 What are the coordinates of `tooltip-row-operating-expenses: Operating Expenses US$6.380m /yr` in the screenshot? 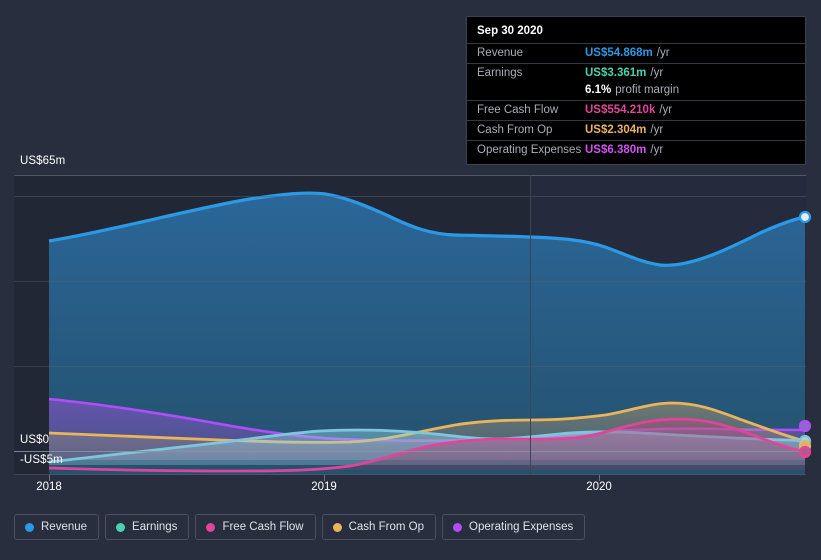 It's located at (636, 150).